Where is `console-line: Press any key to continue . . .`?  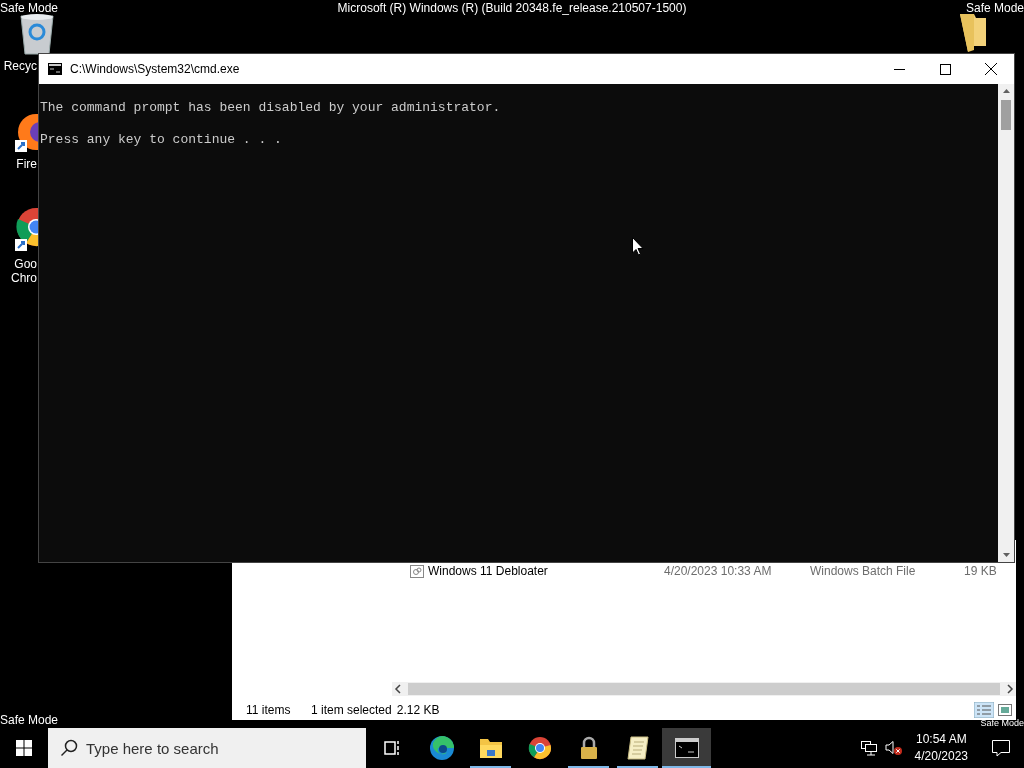 console-line: Press any key to continue . . . is located at coordinates (161, 140).